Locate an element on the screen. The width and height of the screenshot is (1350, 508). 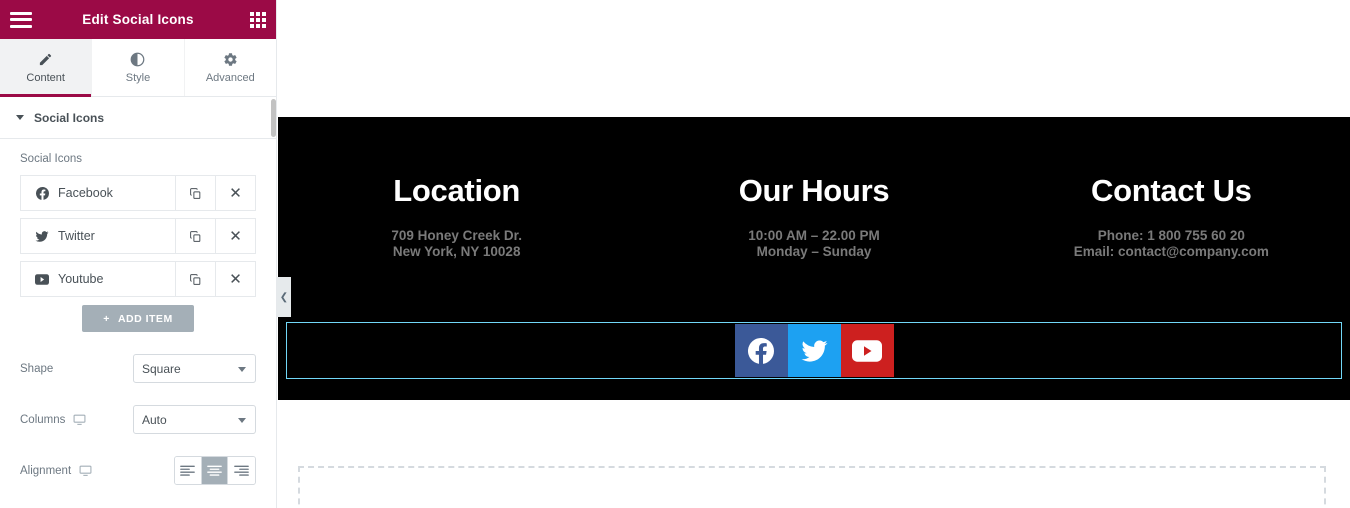
pencil-icon is located at coordinates (45, 59).